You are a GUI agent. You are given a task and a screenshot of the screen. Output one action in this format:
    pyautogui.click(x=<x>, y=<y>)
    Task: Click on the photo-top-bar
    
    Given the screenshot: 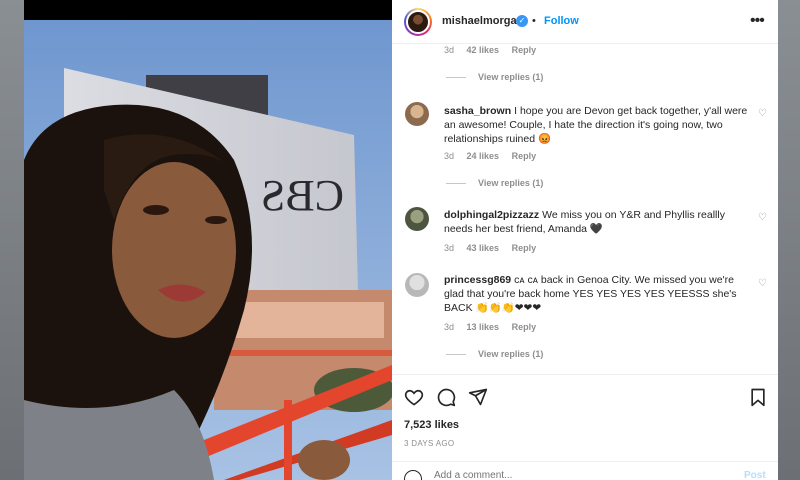 What is the action you would take?
    pyautogui.click(x=208, y=10)
    